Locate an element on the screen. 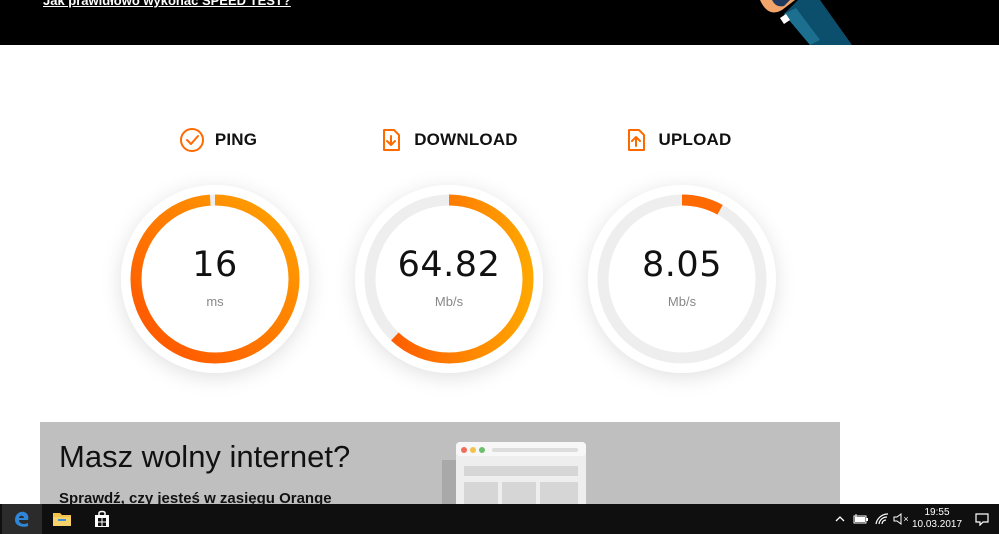  download-value: 64.82 is located at coordinates (449, 265).